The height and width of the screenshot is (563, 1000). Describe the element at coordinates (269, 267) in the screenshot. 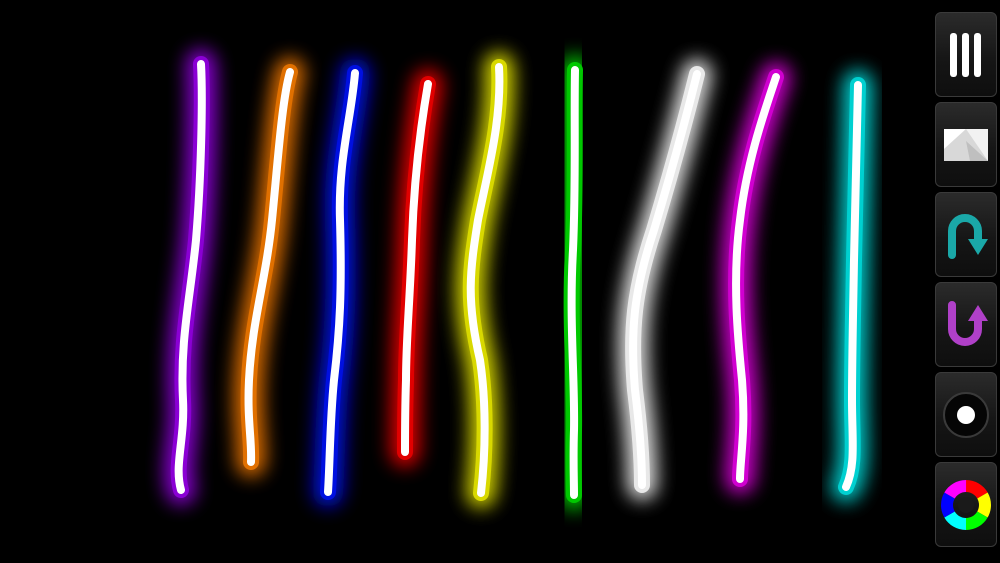

I see `stroke-orange` at that location.